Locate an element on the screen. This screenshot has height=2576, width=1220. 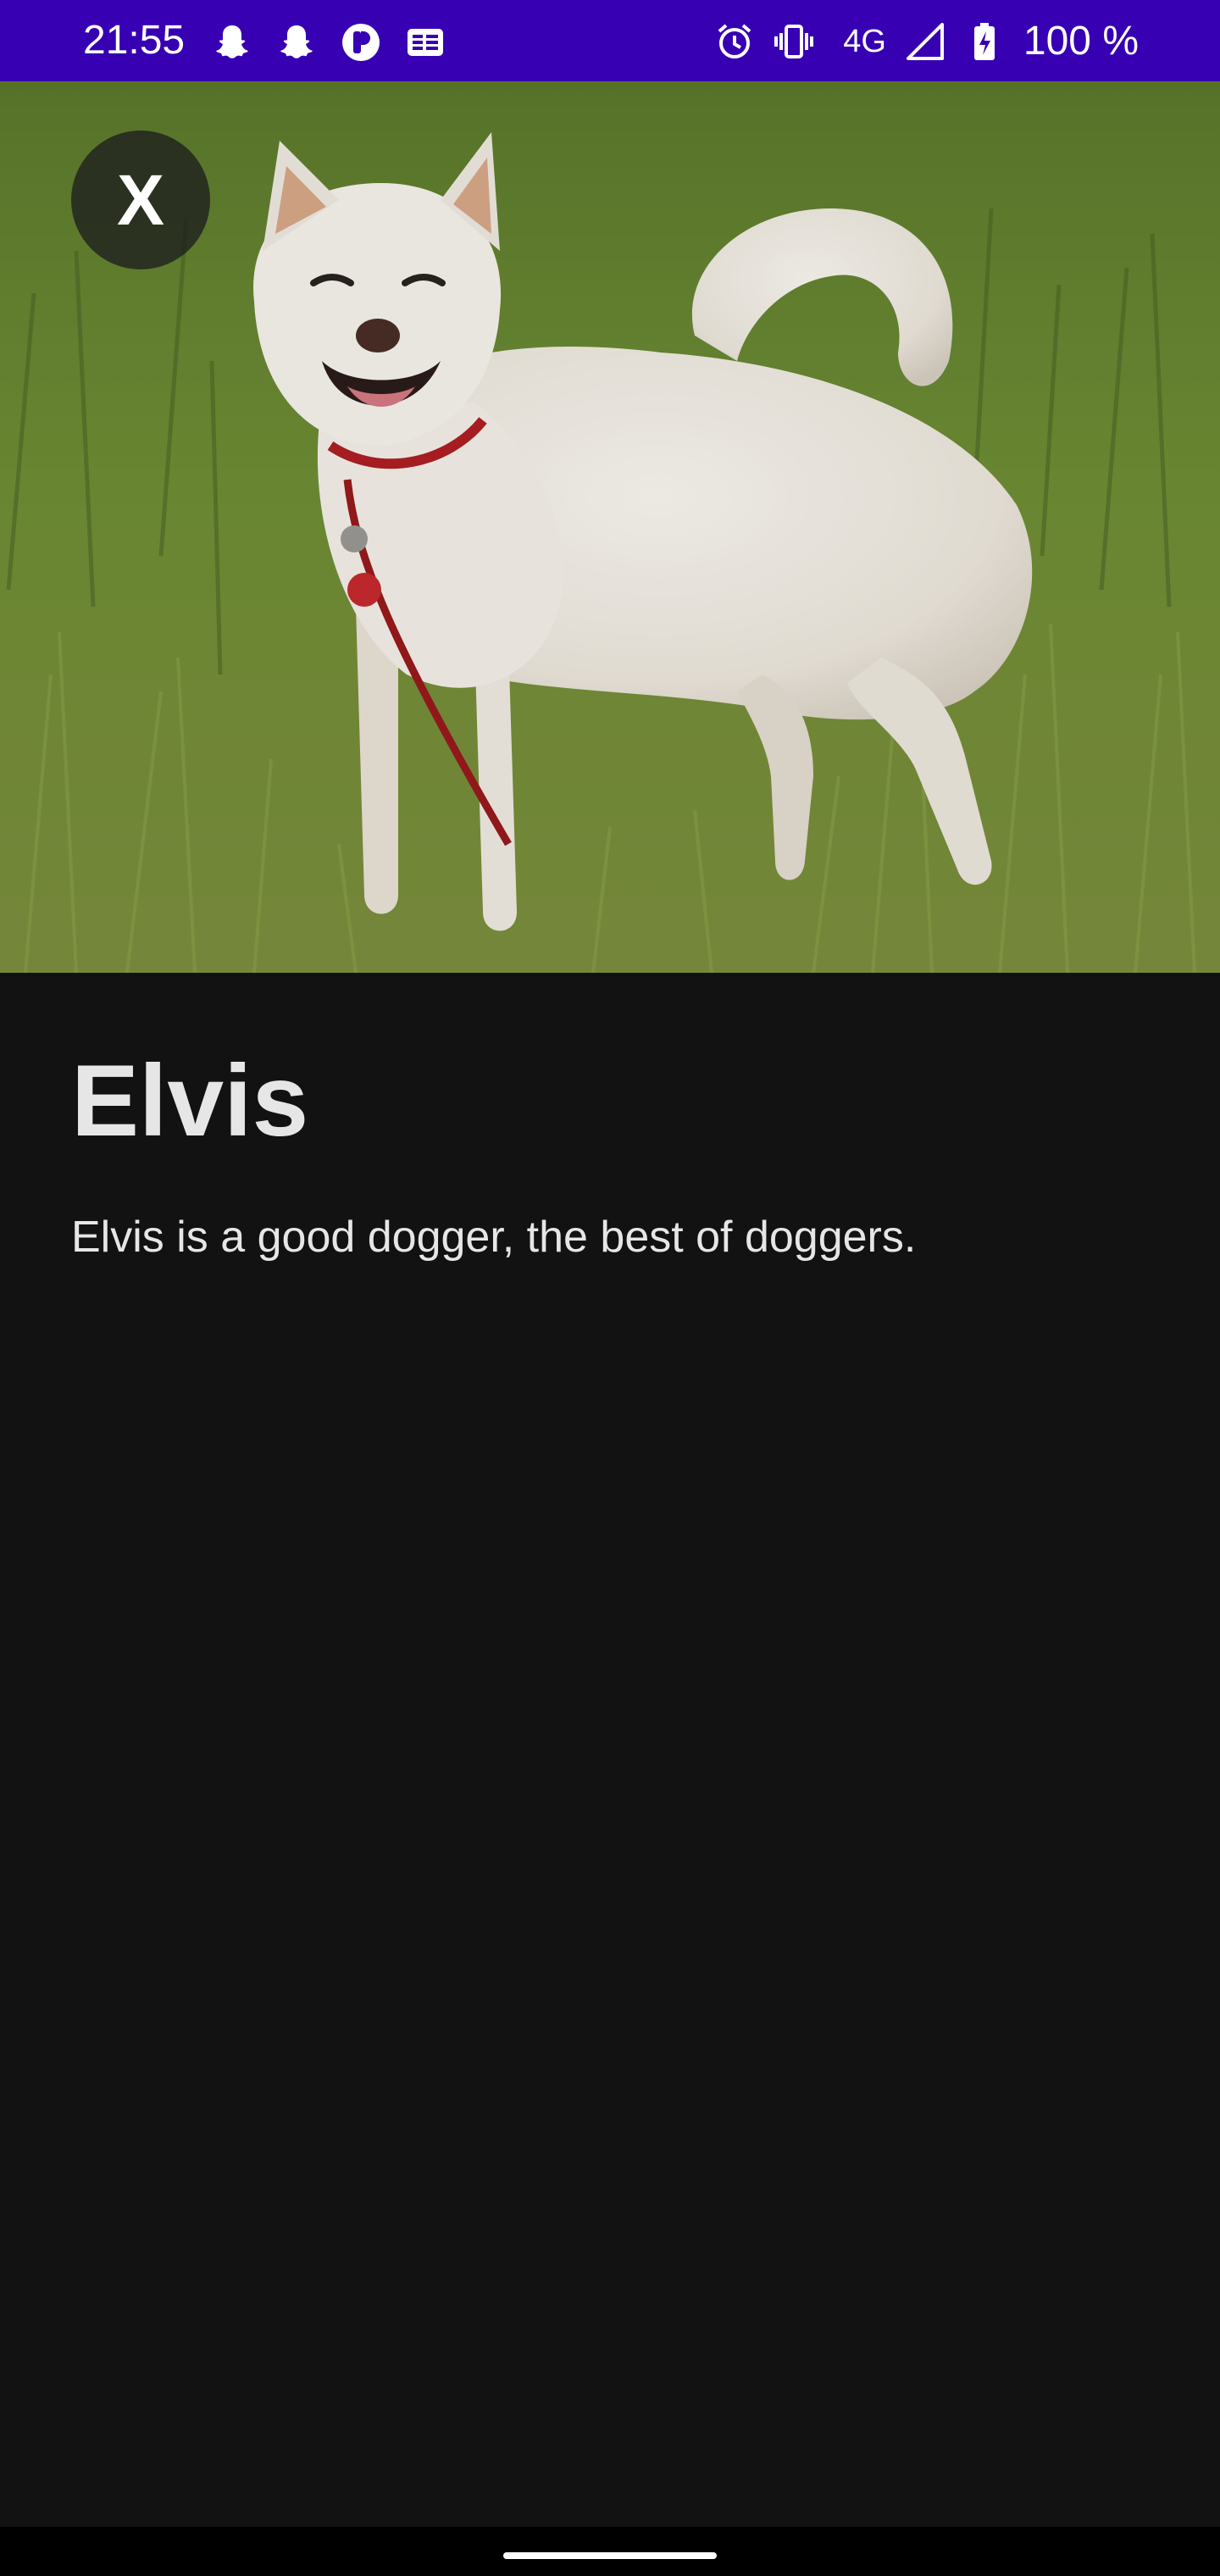
status-time: 21:55 is located at coordinates (134, 40).